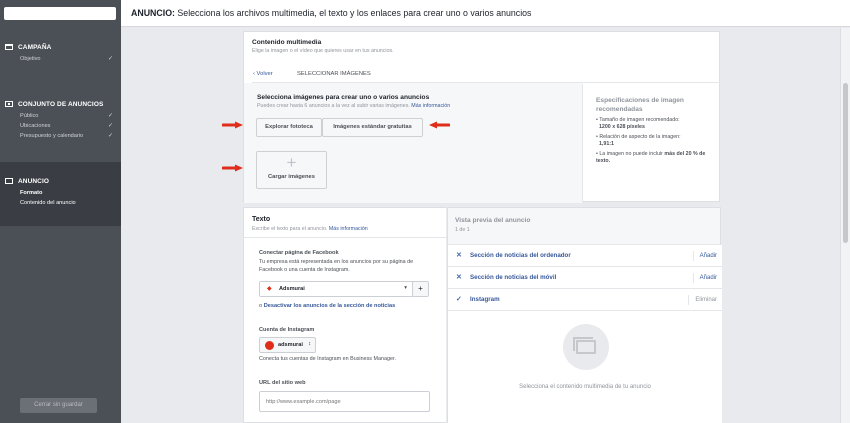 The height and width of the screenshot is (423, 850). Describe the element at coordinates (289, 127) in the screenshot. I see `browse-library-button: Explorar fototeca` at that location.